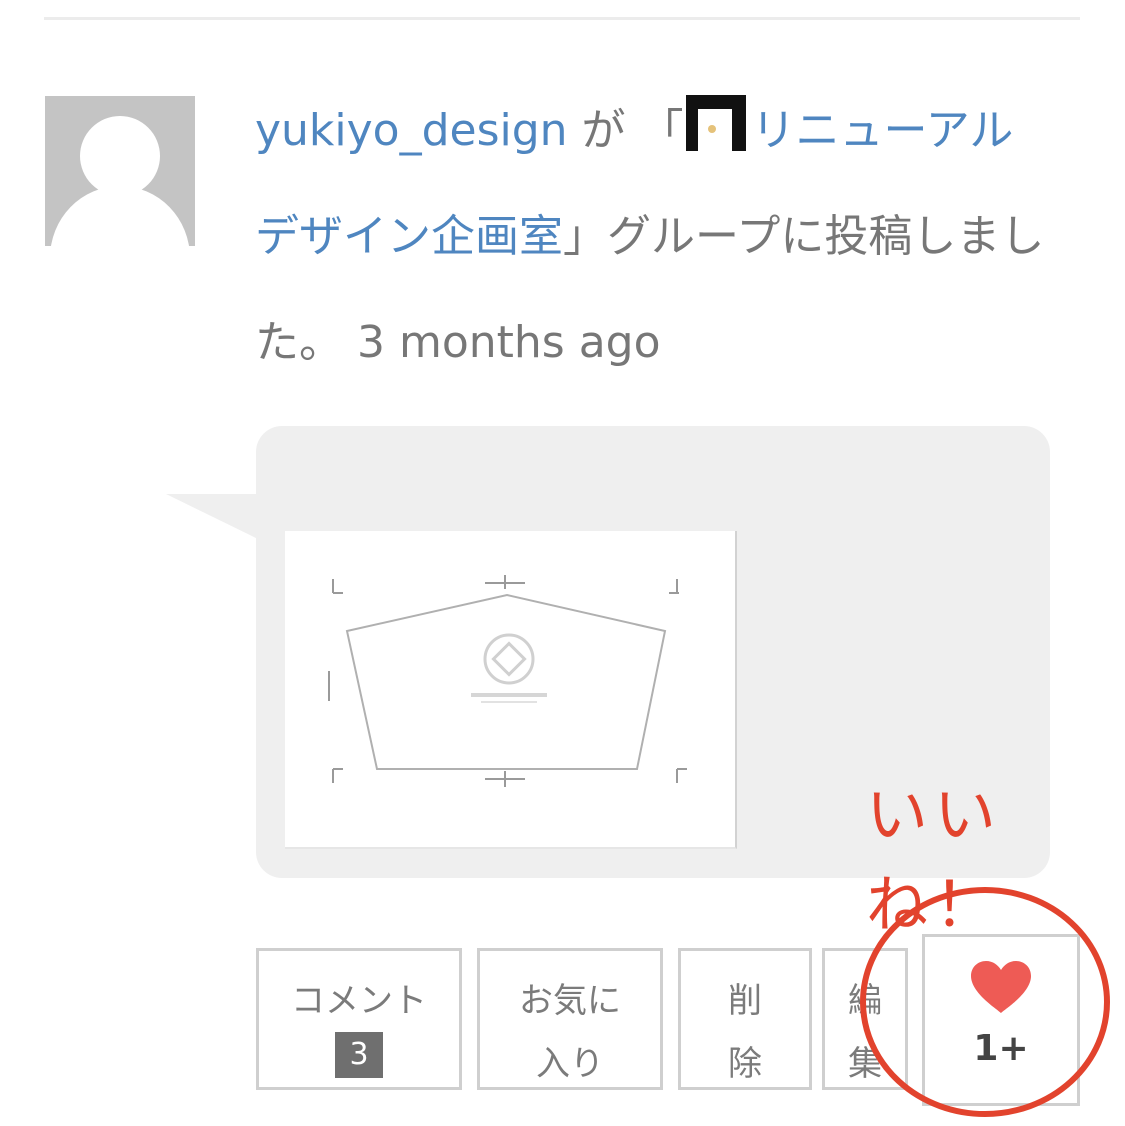 The image size is (1125, 1126). I want to click on avatar, so click(120, 171).